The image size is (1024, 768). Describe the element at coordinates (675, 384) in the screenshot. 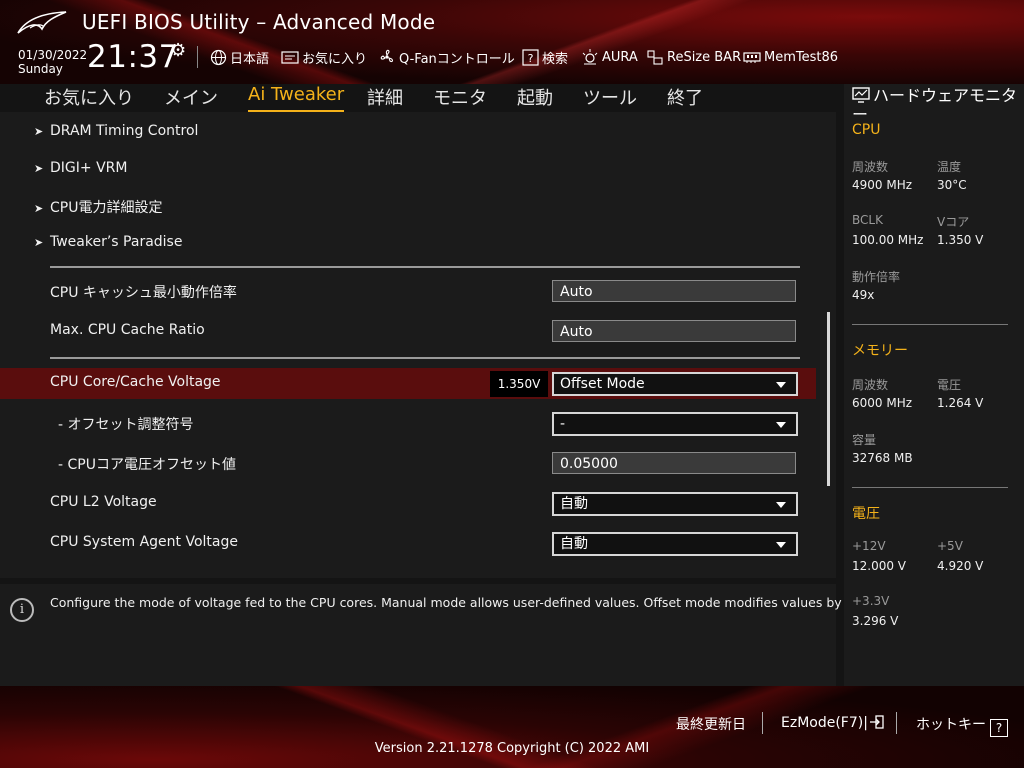

I see `cpu-core-voltage-dropdown: Offset Mode` at that location.